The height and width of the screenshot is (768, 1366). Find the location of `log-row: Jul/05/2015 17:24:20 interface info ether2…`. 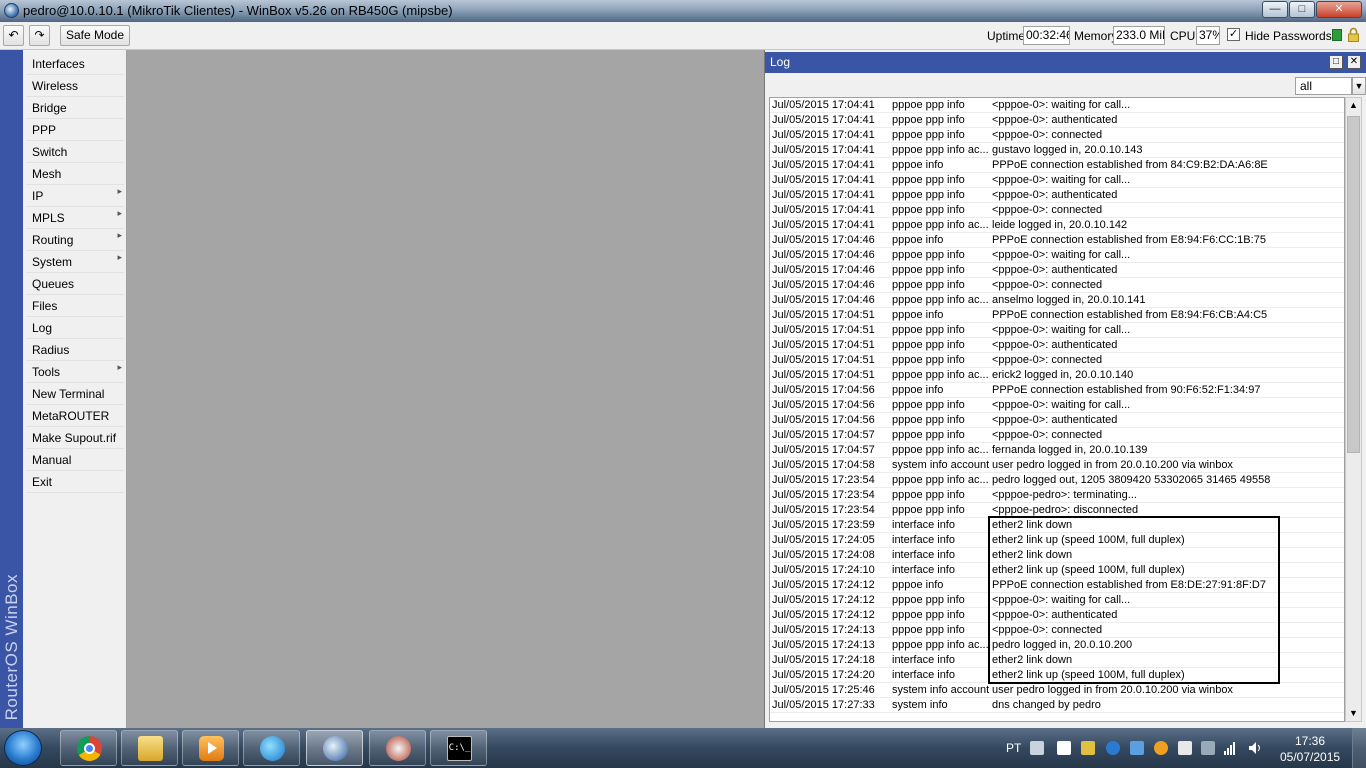

log-row: Jul/05/2015 17:24:20 interface info ether2… is located at coordinates (1057, 675).